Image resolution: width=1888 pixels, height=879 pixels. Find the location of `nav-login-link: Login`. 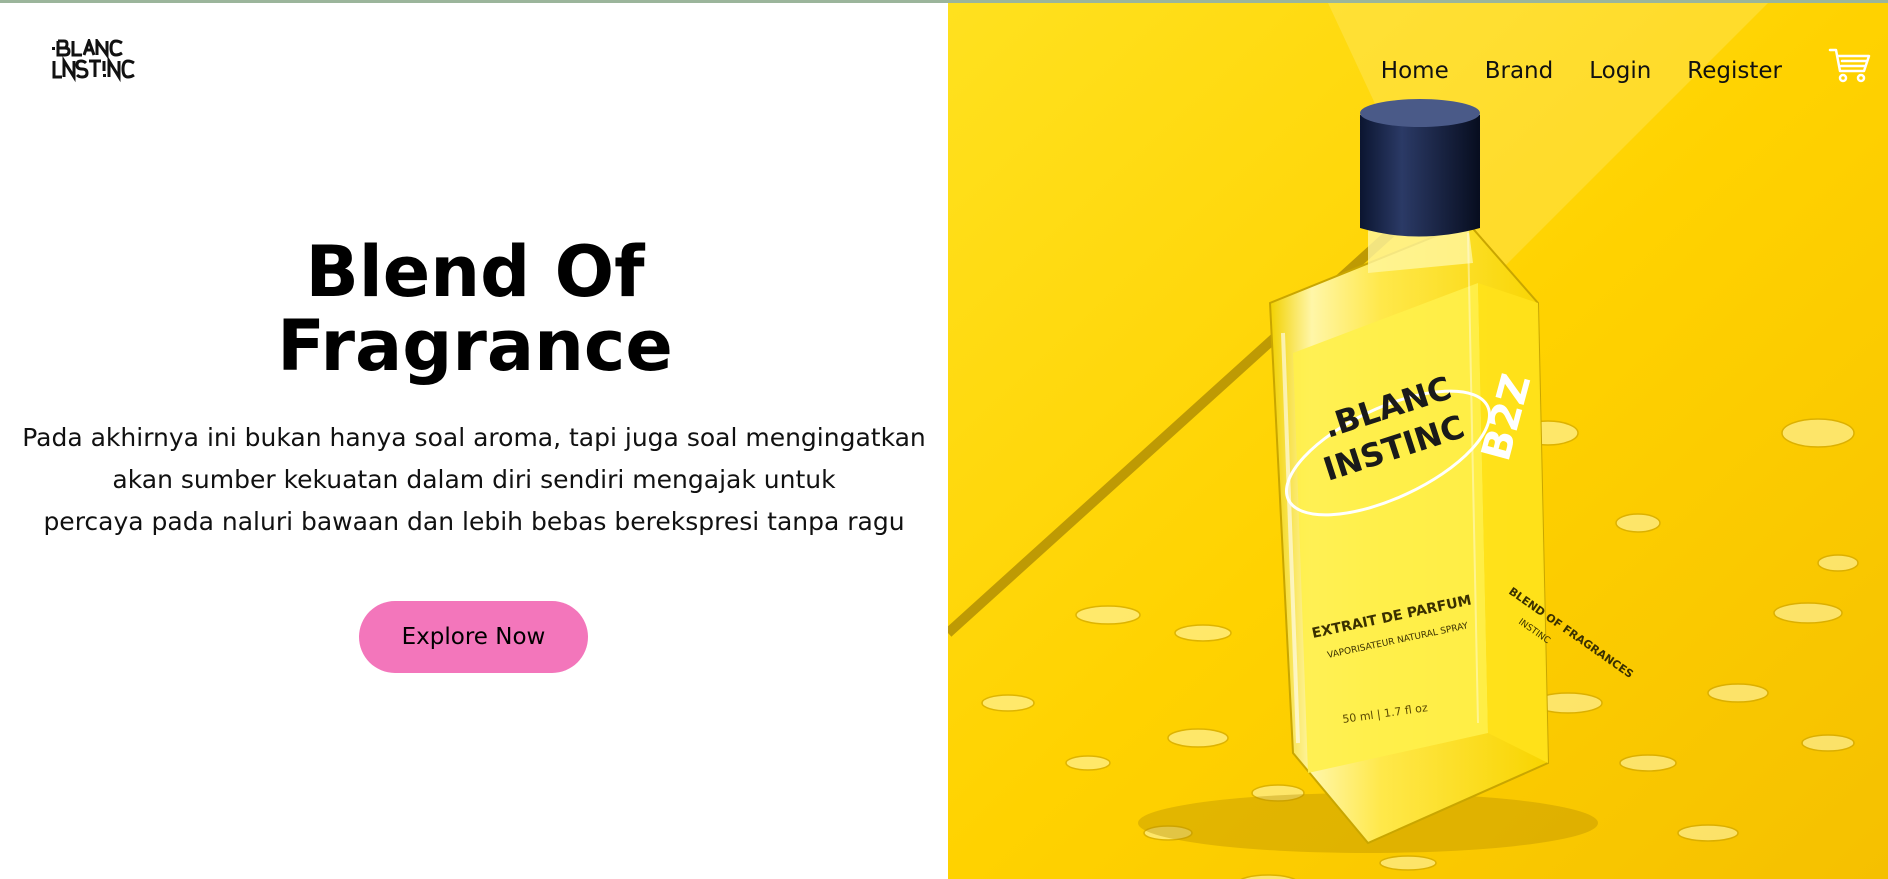

nav-login-link: Login is located at coordinates (1620, 71).